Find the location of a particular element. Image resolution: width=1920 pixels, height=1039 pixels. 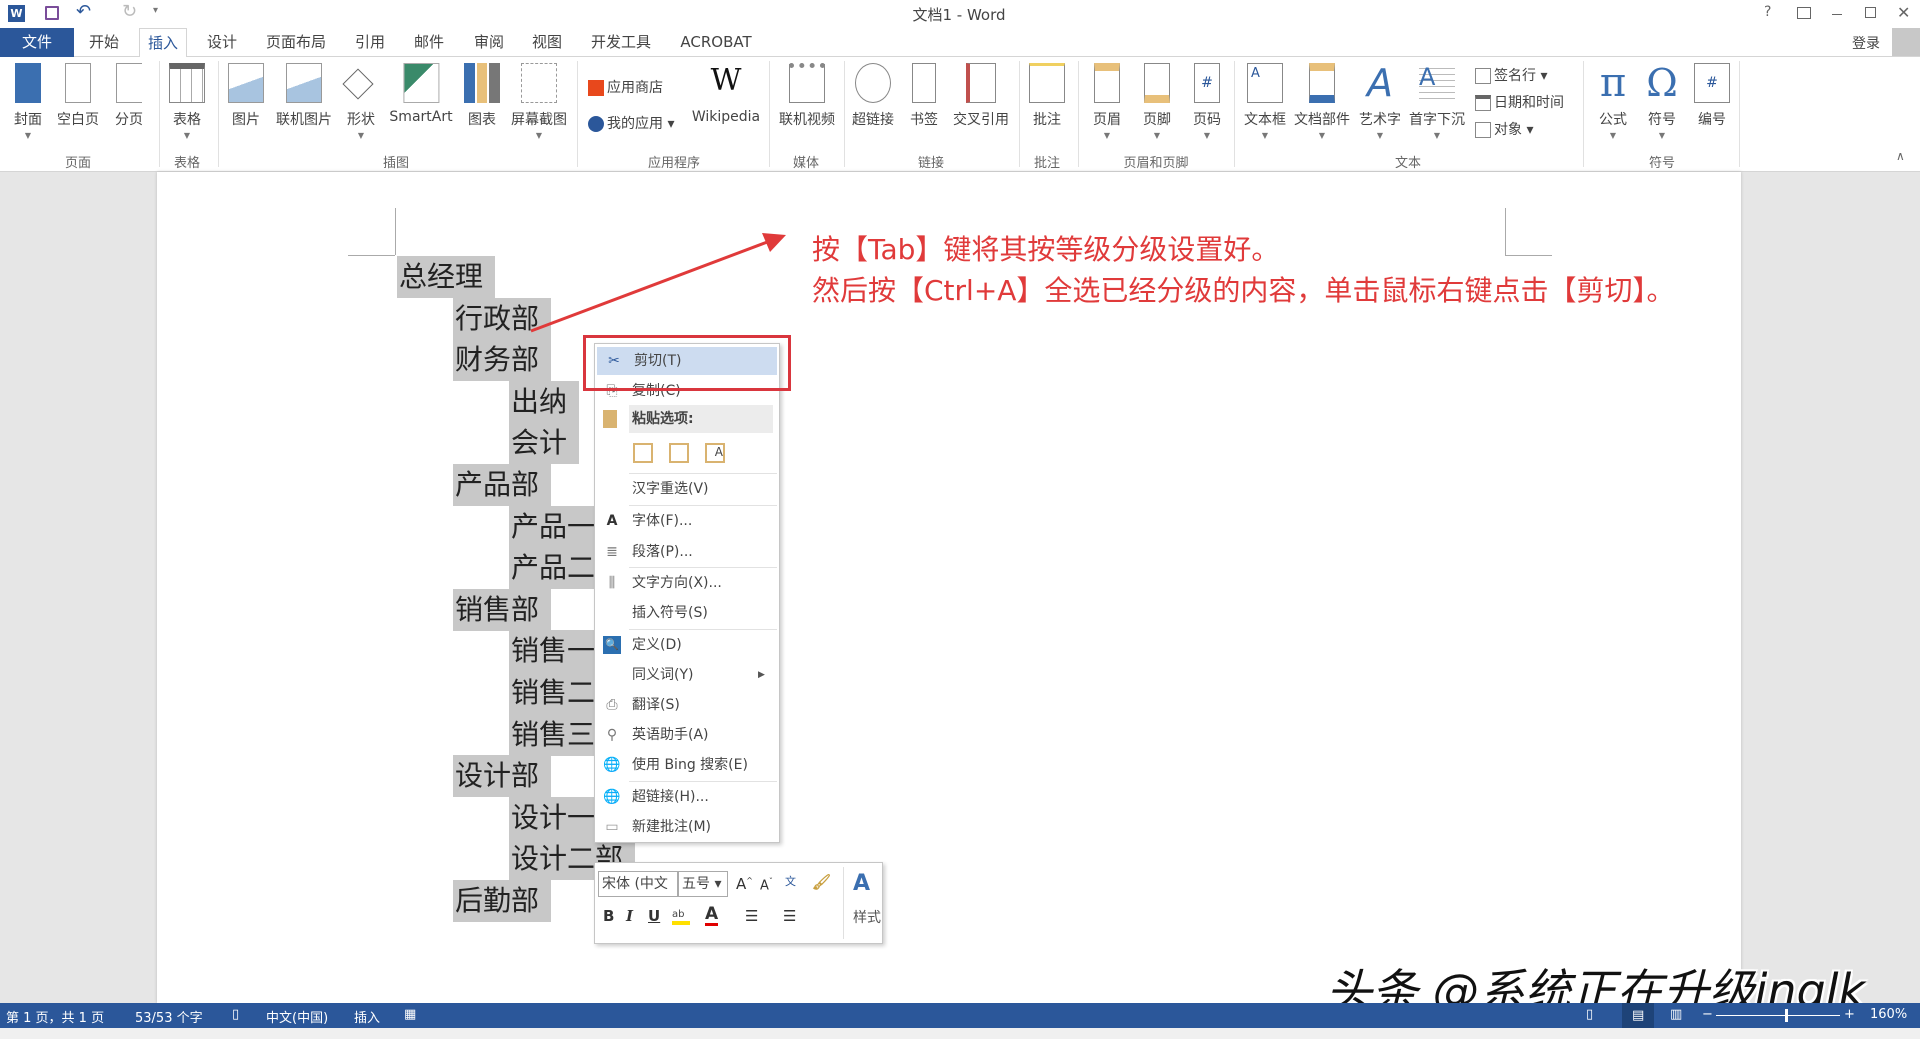

taskbar-strip is located at coordinates (960, 1033).